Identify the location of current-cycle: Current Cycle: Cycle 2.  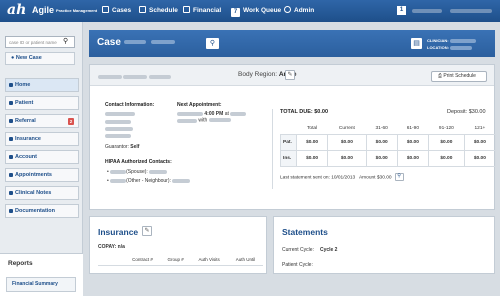
(309, 250).